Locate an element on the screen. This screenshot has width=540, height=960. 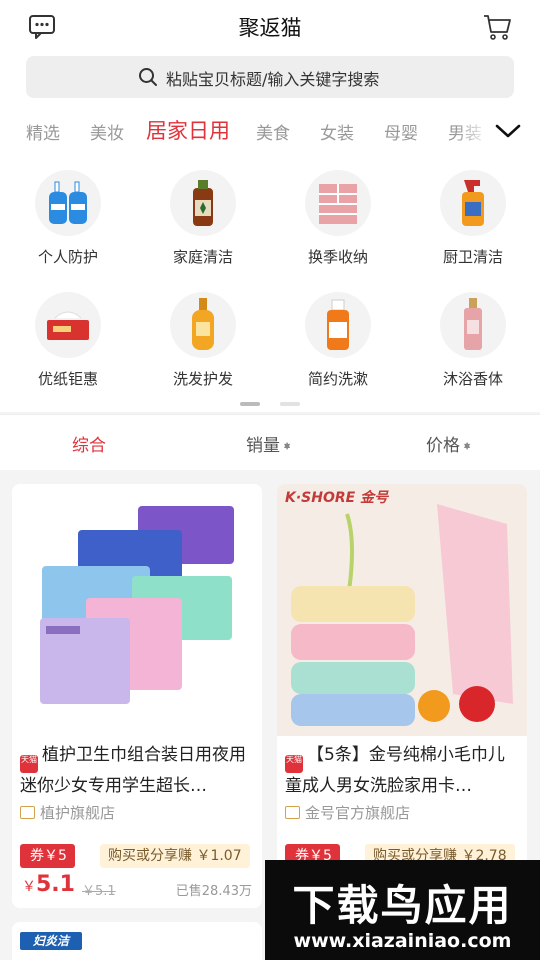
sort-comprehensive: 综合 is located at coordinates (89, 443).